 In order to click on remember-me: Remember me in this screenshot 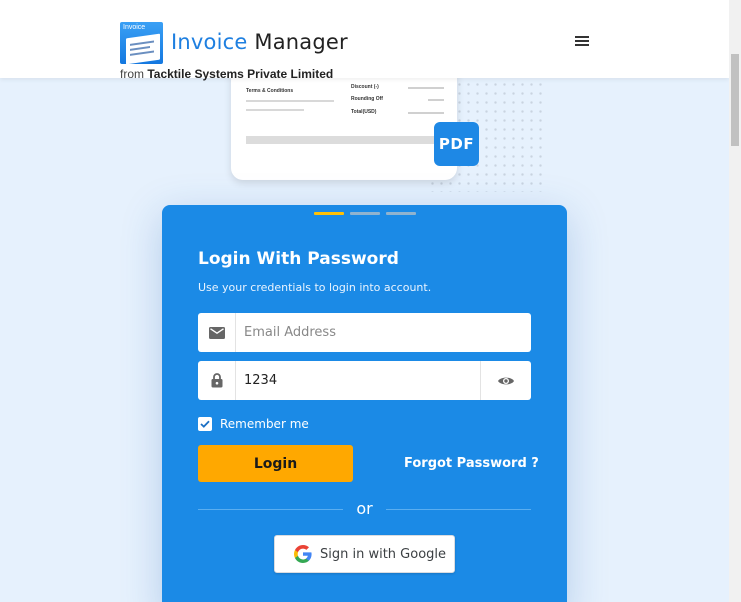, I will do `click(253, 424)`.